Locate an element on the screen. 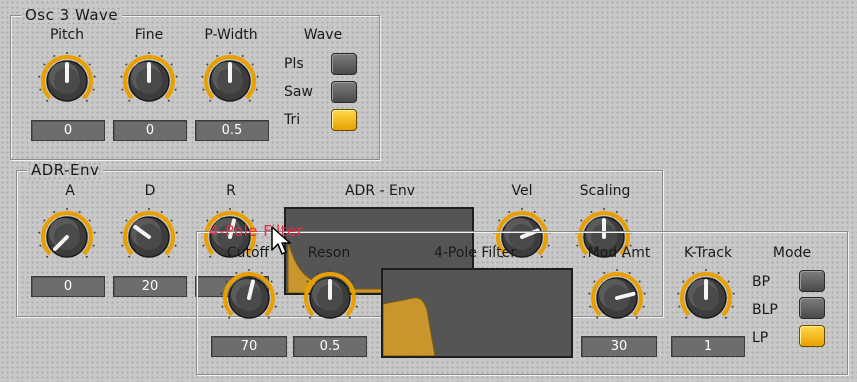 This screenshot has height=382, width=857. mode-lp-button is located at coordinates (812, 336).